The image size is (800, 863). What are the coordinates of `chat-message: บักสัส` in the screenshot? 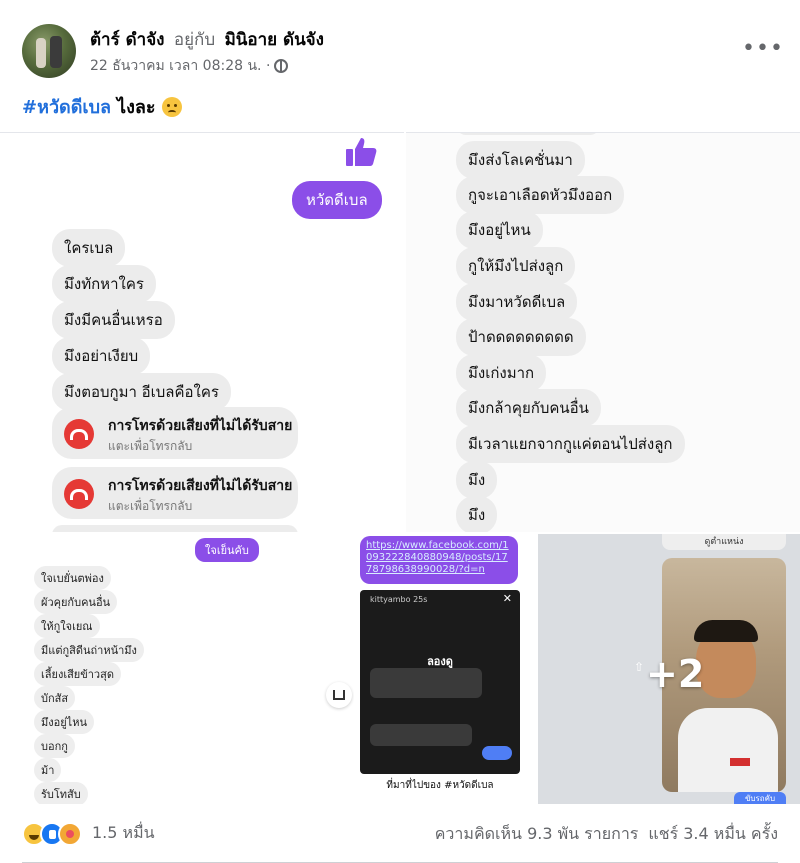 It's located at (55, 698).